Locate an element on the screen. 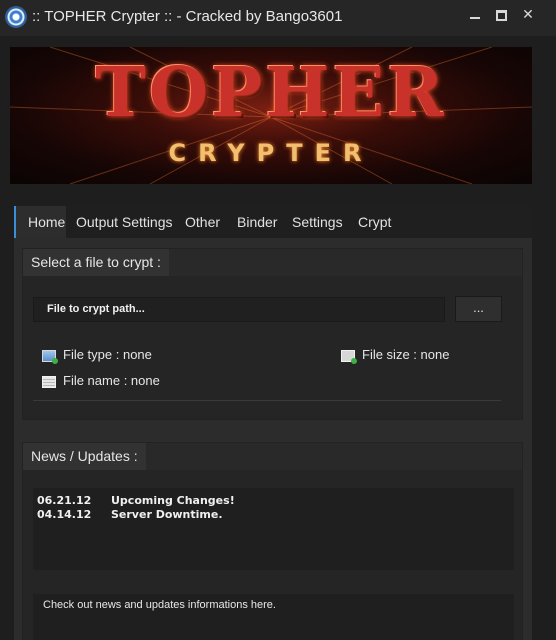 The image size is (556, 640). file-name-info: File name : none is located at coordinates (101, 380).